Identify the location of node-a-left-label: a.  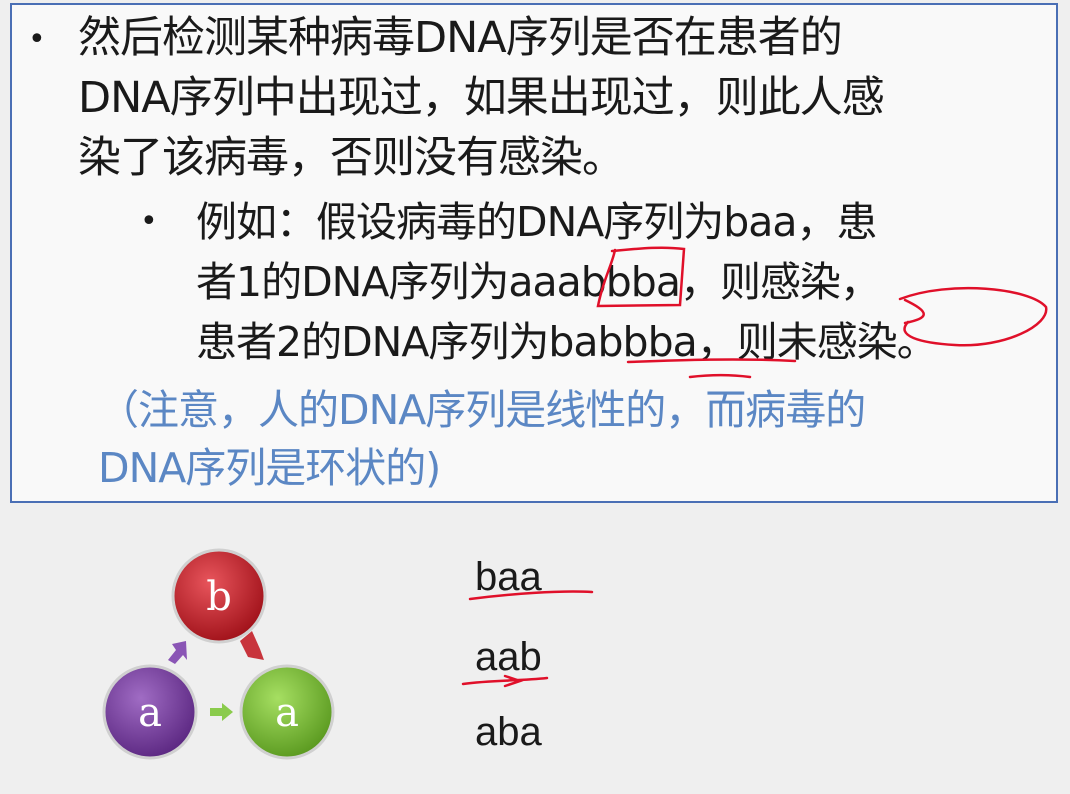
(150, 713).